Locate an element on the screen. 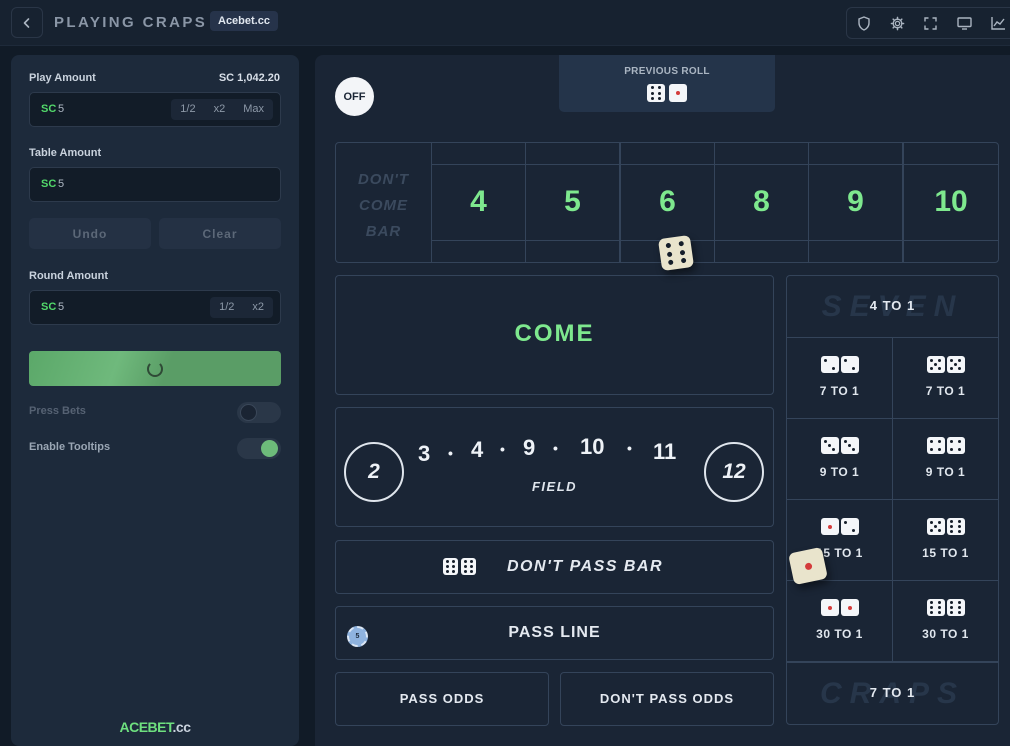 The image size is (1010, 746). fullscreen-icon is located at coordinates (931, 23).